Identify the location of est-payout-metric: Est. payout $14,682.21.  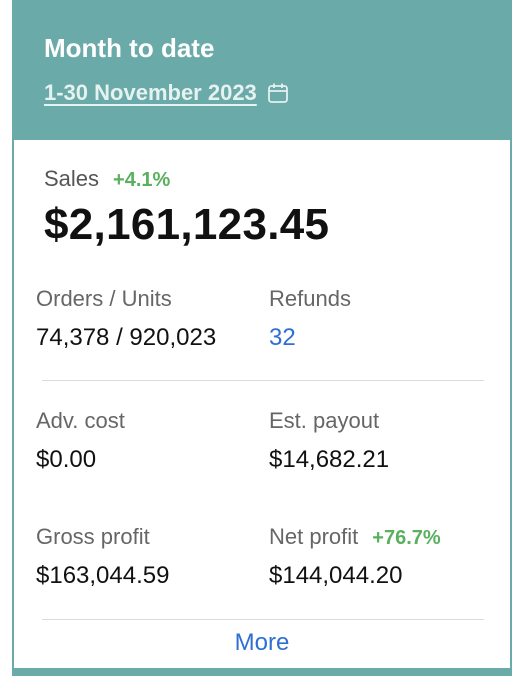
(384, 441).